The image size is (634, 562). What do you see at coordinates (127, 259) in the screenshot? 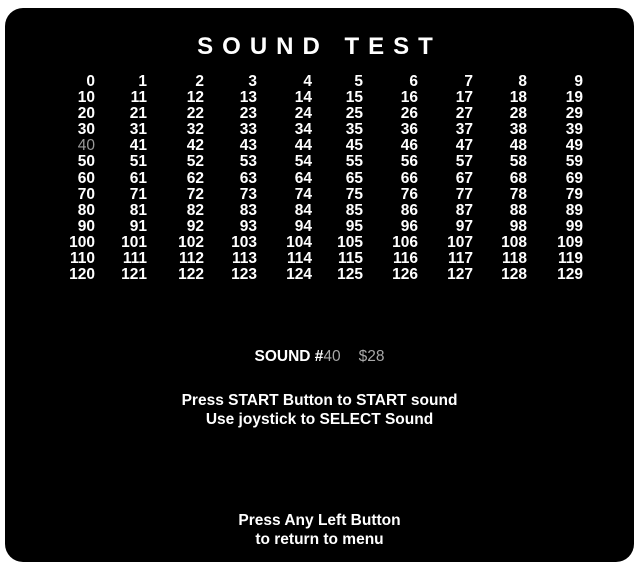
I see `sound-number-111: 111` at bounding box center [127, 259].